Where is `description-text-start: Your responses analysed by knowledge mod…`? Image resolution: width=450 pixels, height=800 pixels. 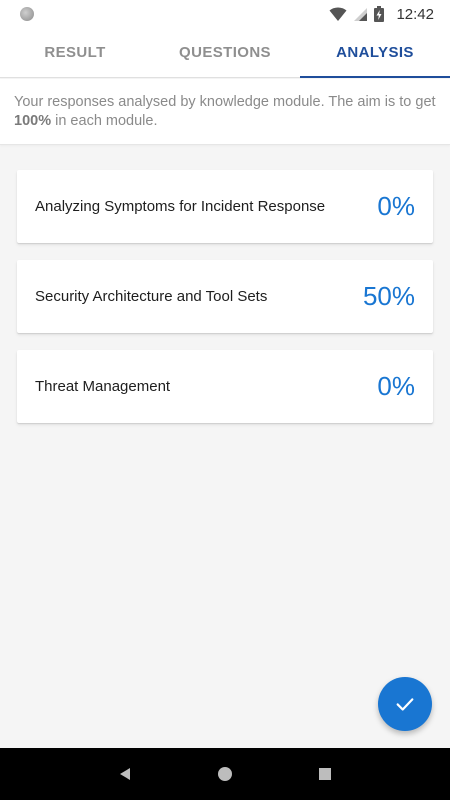 description-text-start: Your responses analysed by knowledge mod… is located at coordinates (225, 102).